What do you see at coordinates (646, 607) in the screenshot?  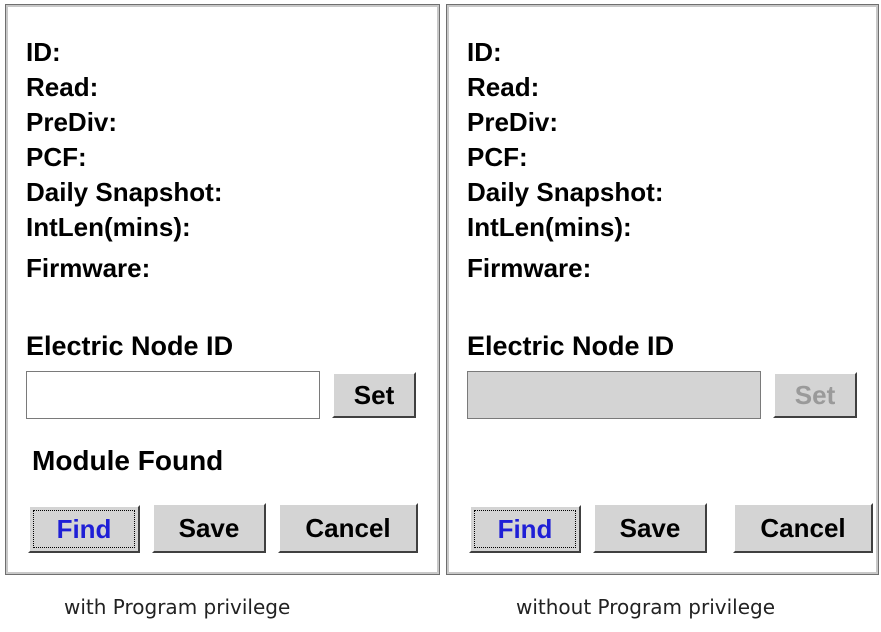 I see `caption-without-privilege: without Program privilege` at bounding box center [646, 607].